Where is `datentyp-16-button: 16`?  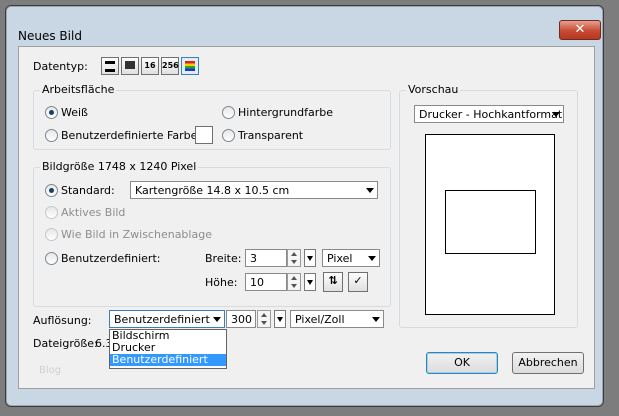 datentyp-16-button: 16 is located at coordinates (150, 66).